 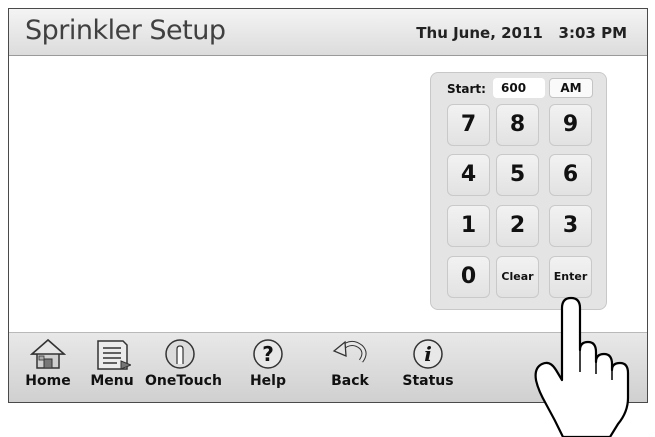 I want to click on key-9: 9, so click(x=570, y=125).